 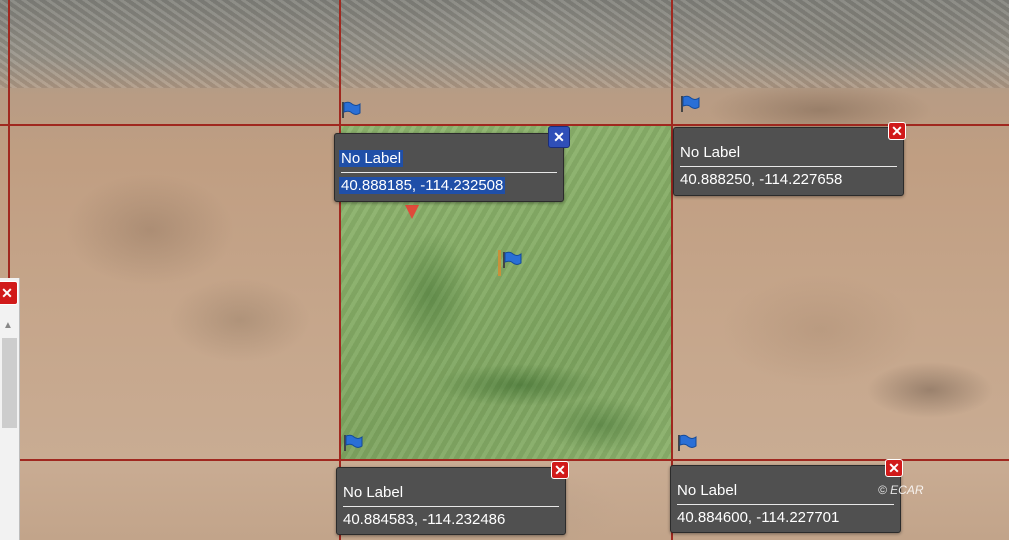 What do you see at coordinates (761, 179) in the screenshot?
I see `popup-coordinates: 40.888250, -114.227658` at bounding box center [761, 179].